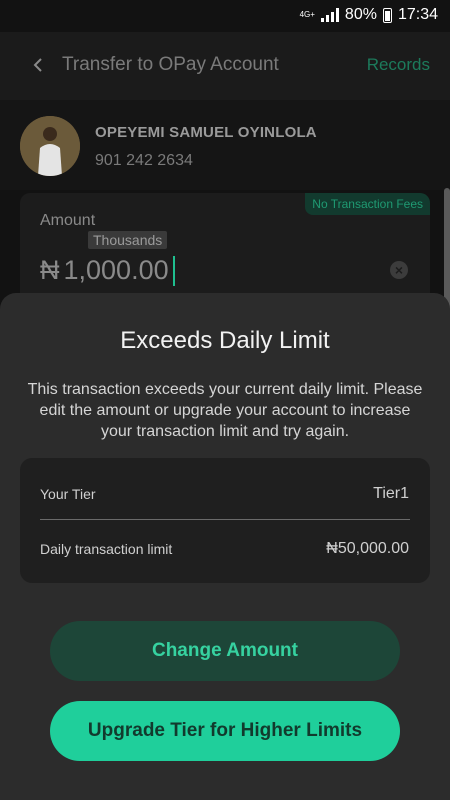 This screenshot has height=800, width=450. I want to click on records-link: Records, so click(398, 65).